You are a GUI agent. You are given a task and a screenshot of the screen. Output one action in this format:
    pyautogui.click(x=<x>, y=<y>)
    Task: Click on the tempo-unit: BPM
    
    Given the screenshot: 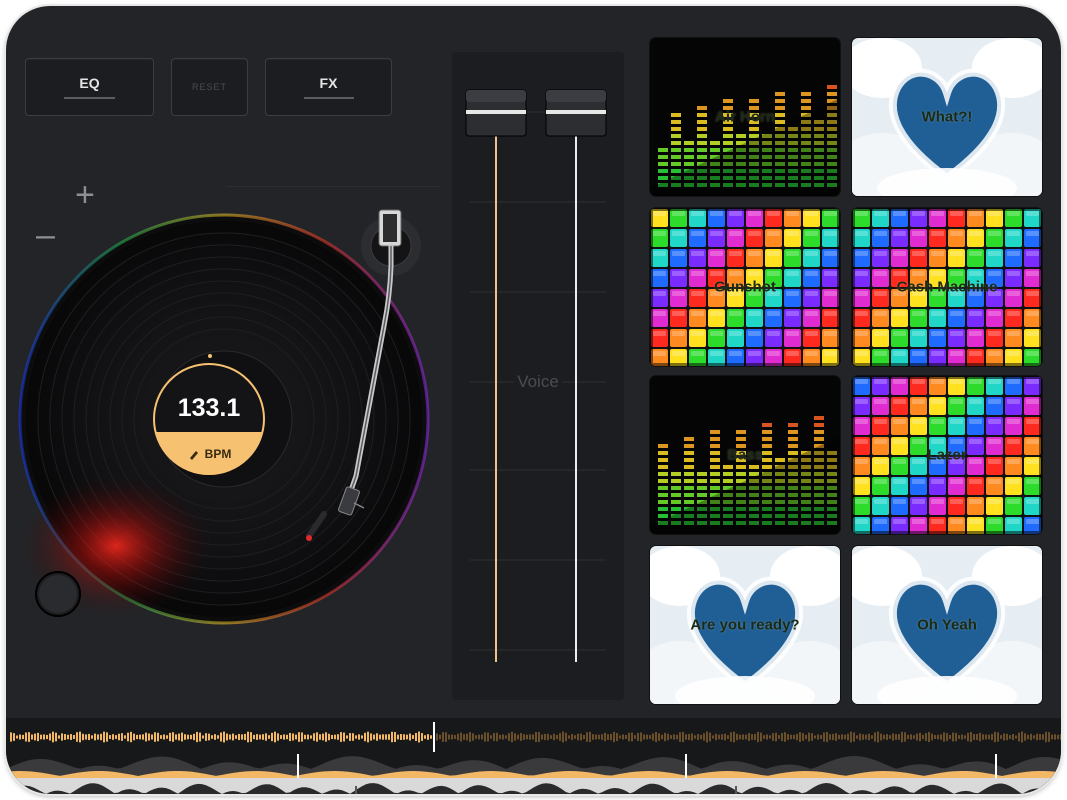 What is the action you would take?
    pyautogui.click(x=218, y=454)
    